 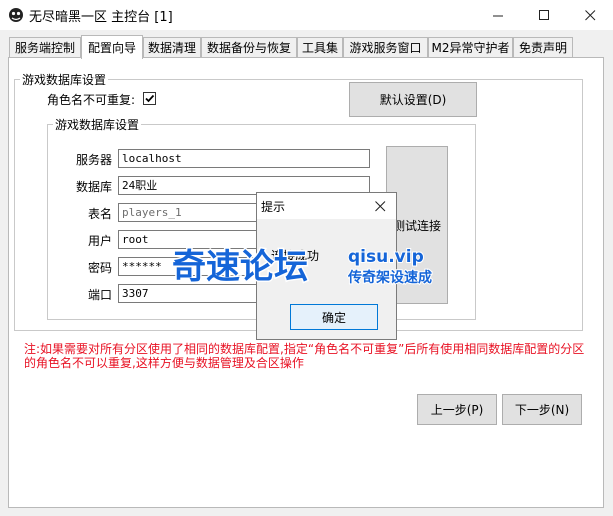 I want to click on unique-name-checkbox, so click(x=149, y=98).